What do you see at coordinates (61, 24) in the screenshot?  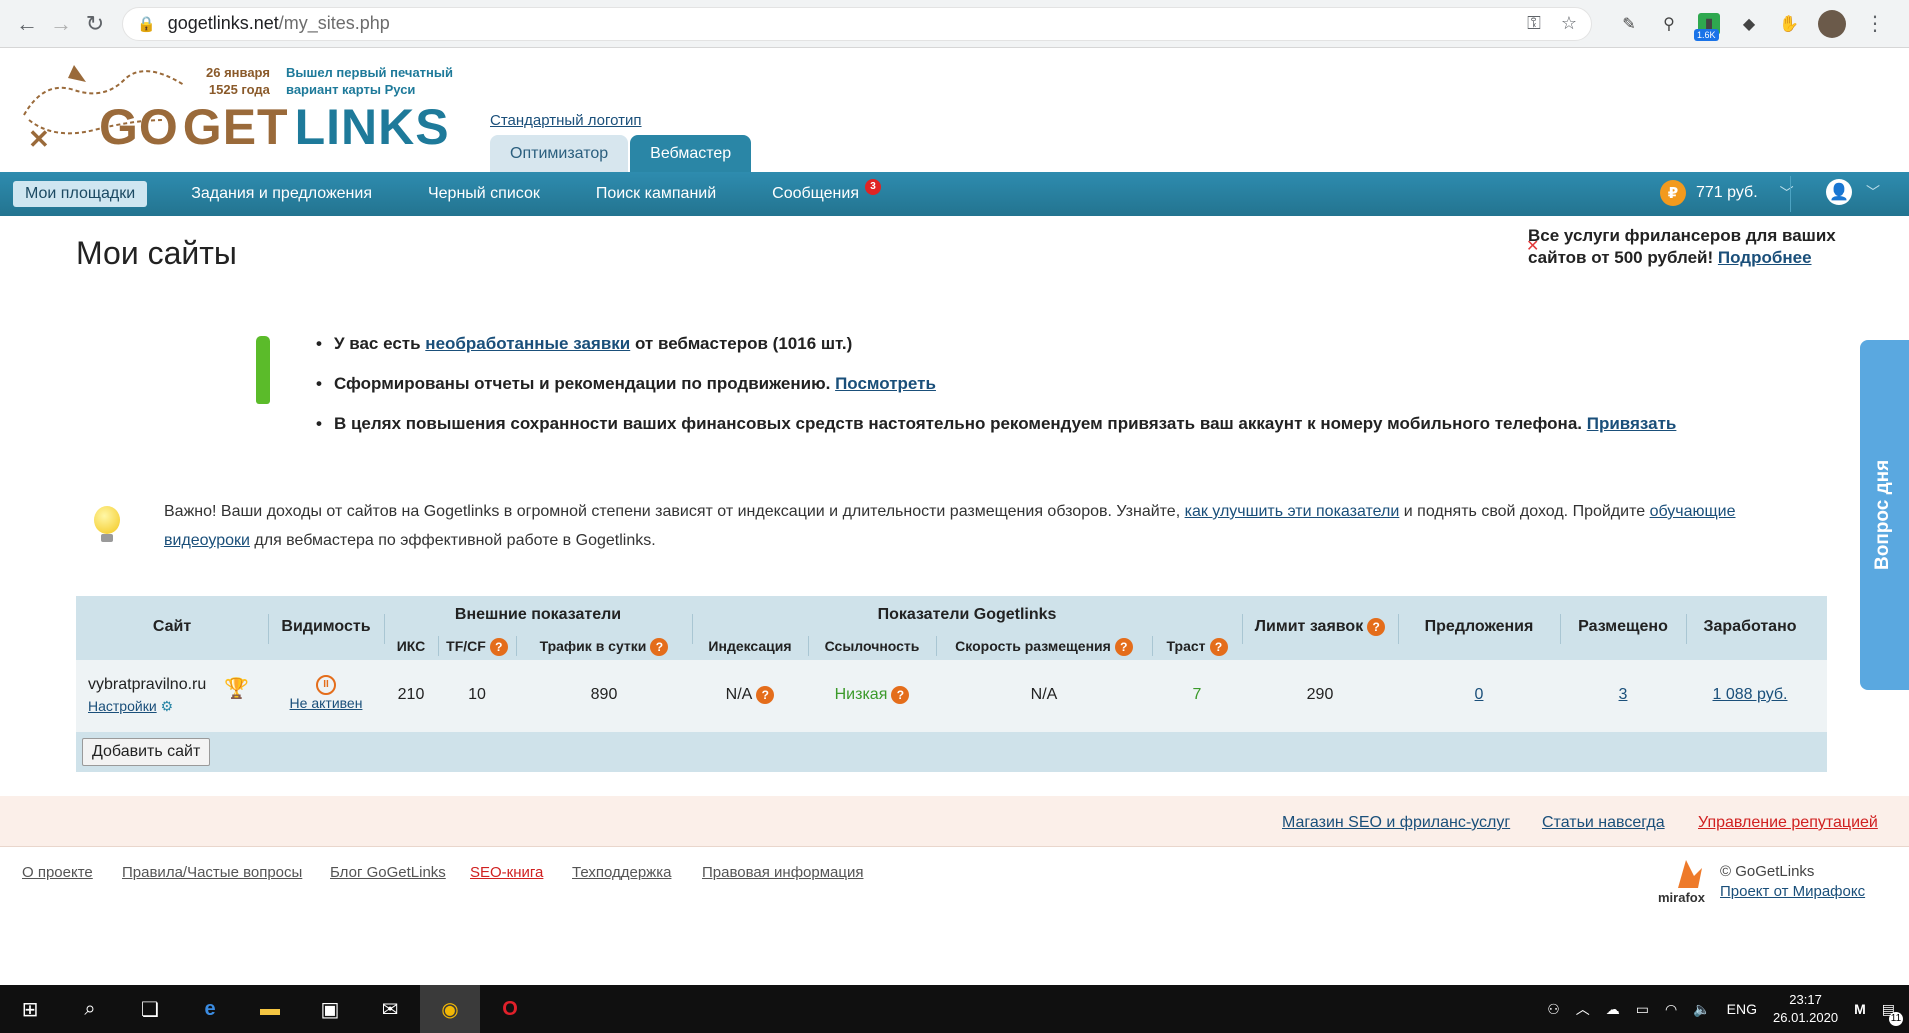 I see `forward-icon: →` at bounding box center [61, 24].